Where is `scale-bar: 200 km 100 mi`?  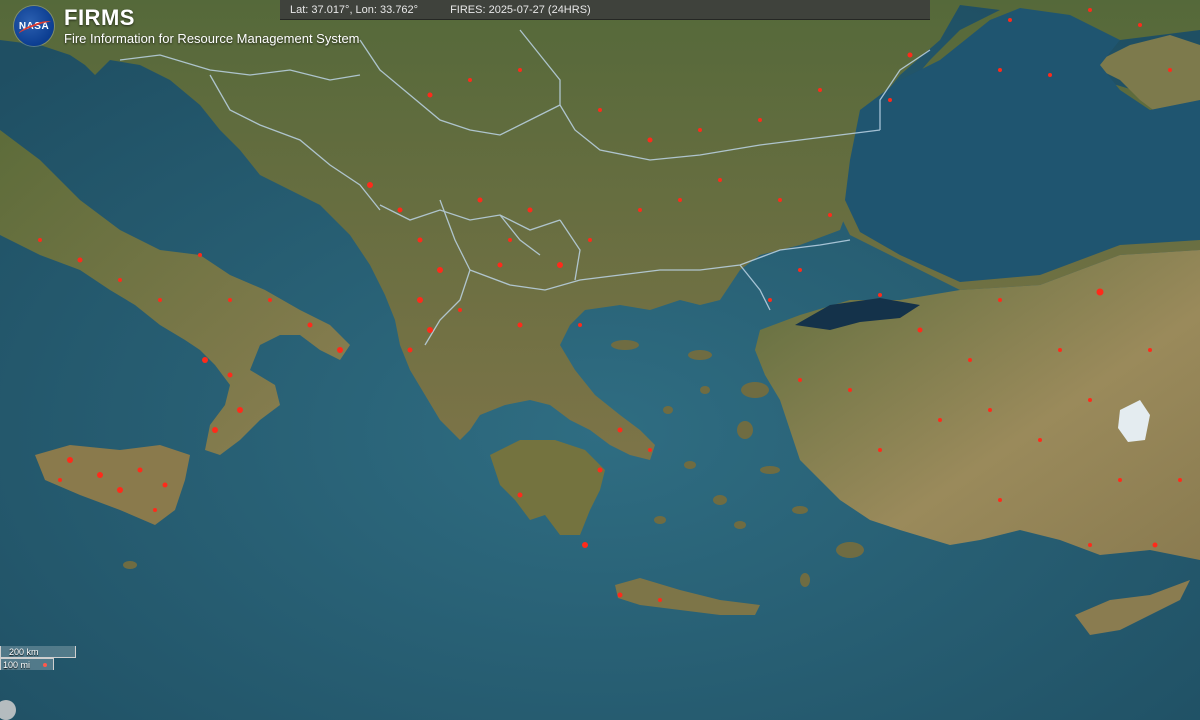
scale-bar: 200 km 100 mi is located at coordinates (40, 661).